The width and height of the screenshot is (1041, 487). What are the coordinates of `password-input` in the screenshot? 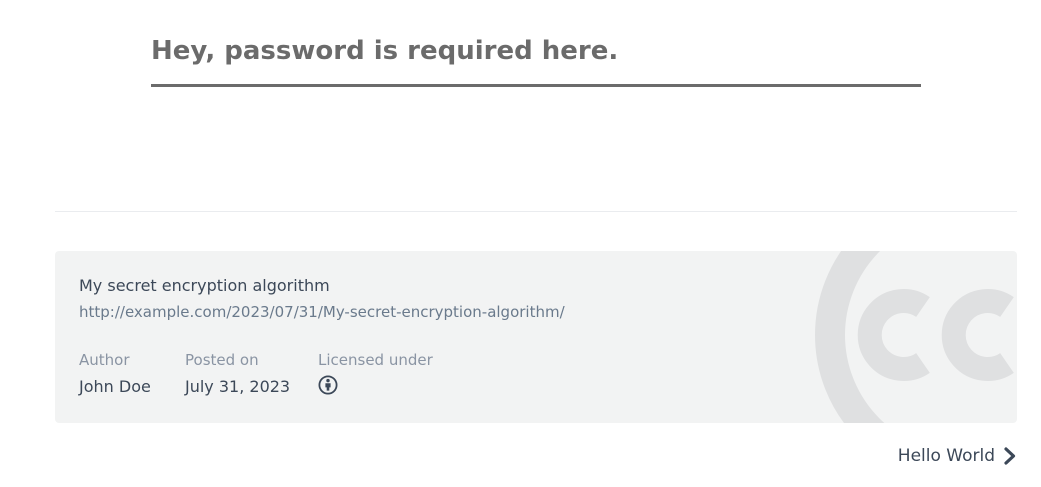 It's located at (536, 51).